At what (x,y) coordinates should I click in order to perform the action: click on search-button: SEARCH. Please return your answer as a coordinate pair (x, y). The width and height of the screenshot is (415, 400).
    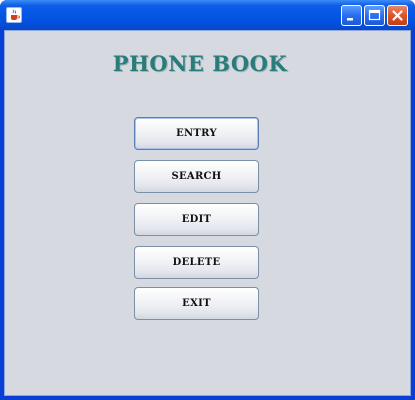
    Looking at the image, I should click on (196, 176).